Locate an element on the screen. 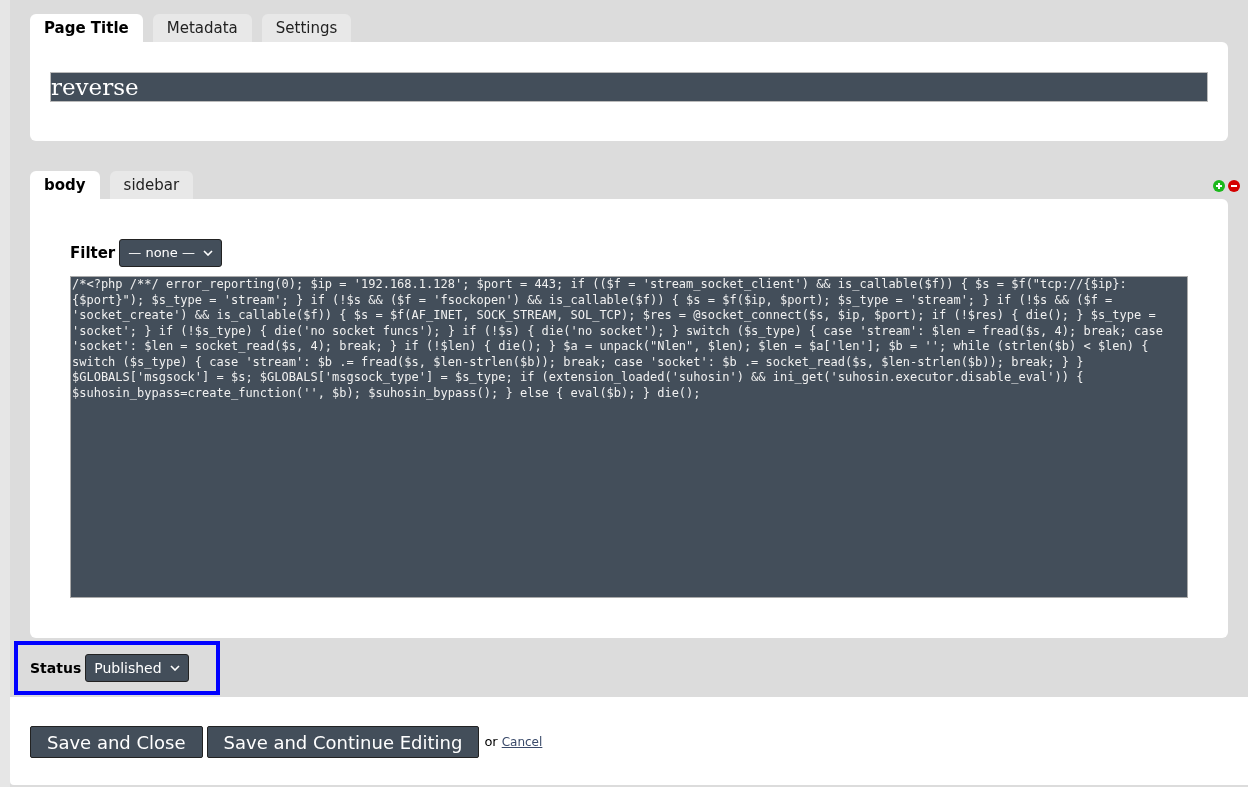  tab: body is located at coordinates (65, 185).